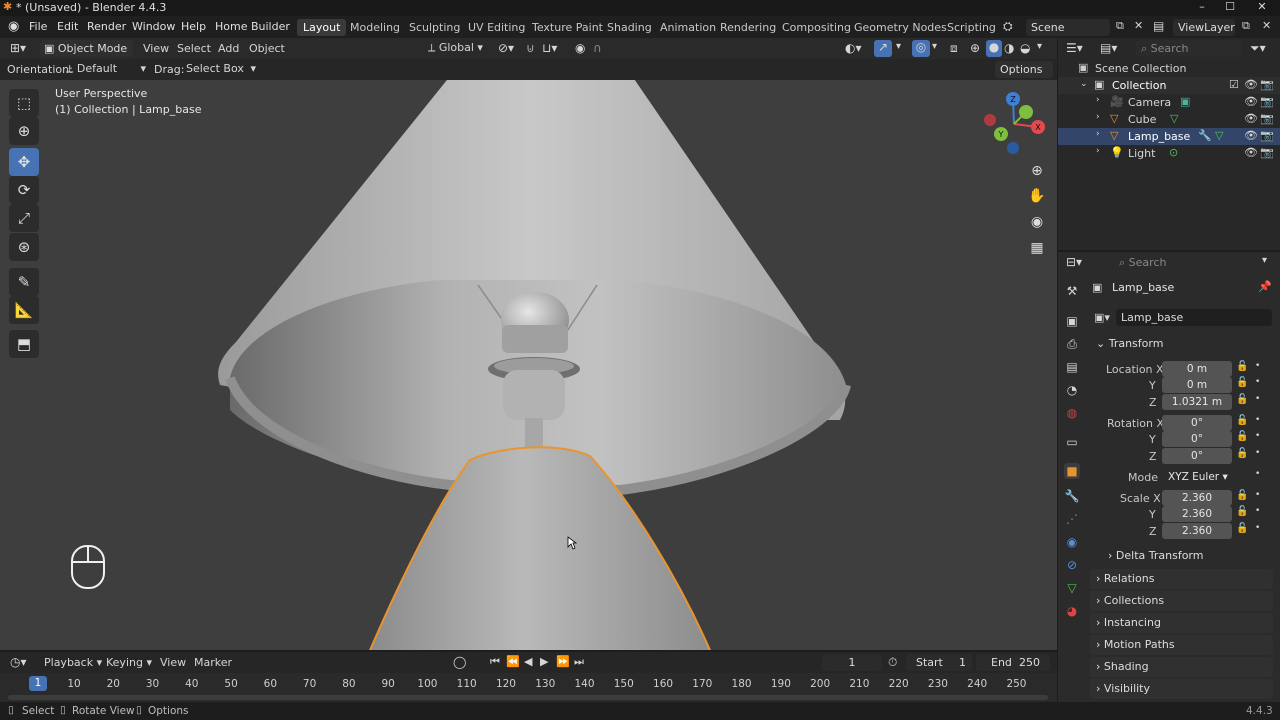  Describe the element at coordinates (228, 48) in the screenshot. I see `menu-add: Add` at that location.